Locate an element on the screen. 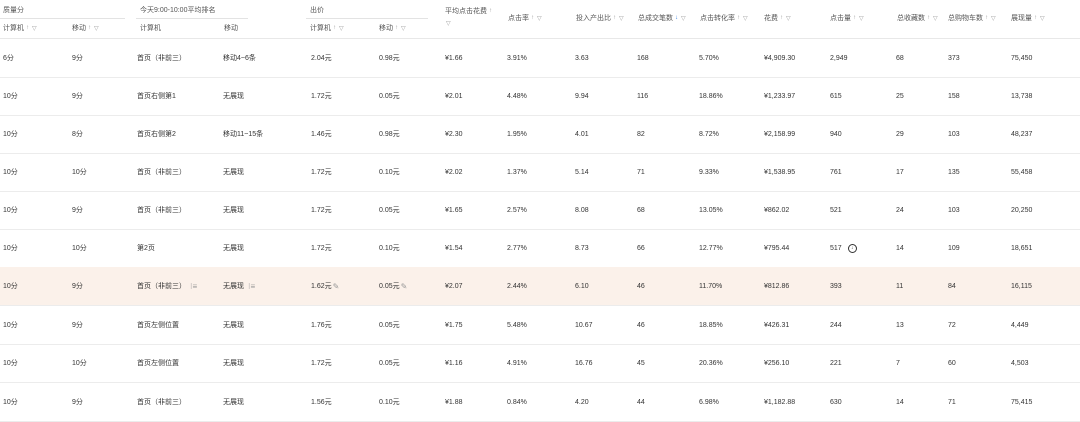 Image resolution: width=1080 pixels, height=422 pixels. sort-descending-icon: ↓ is located at coordinates (677, 18).